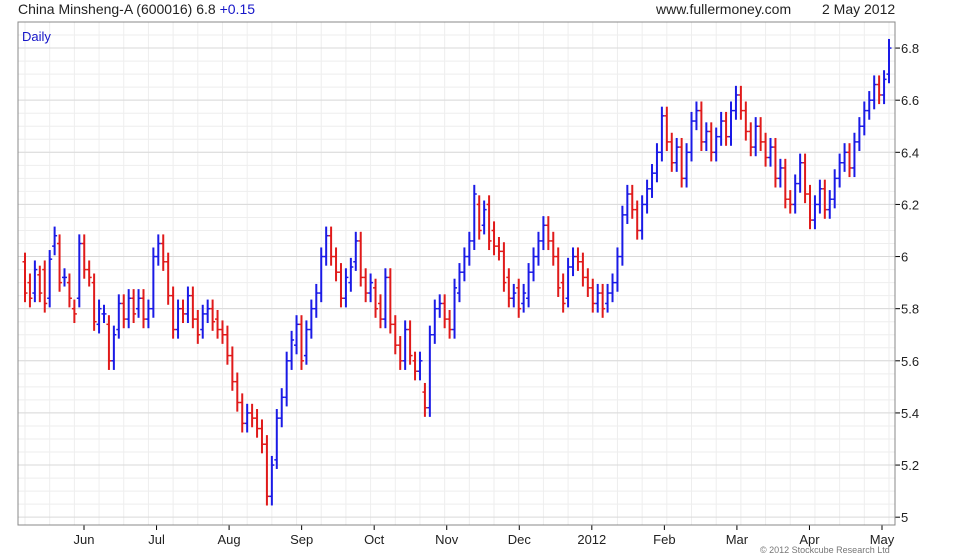 This screenshot has height=560, width=980. What do you see at coordinates (664, 539) in the screenshot?
I see `x-tick-label: Feb` at bounding box center [664, 539].